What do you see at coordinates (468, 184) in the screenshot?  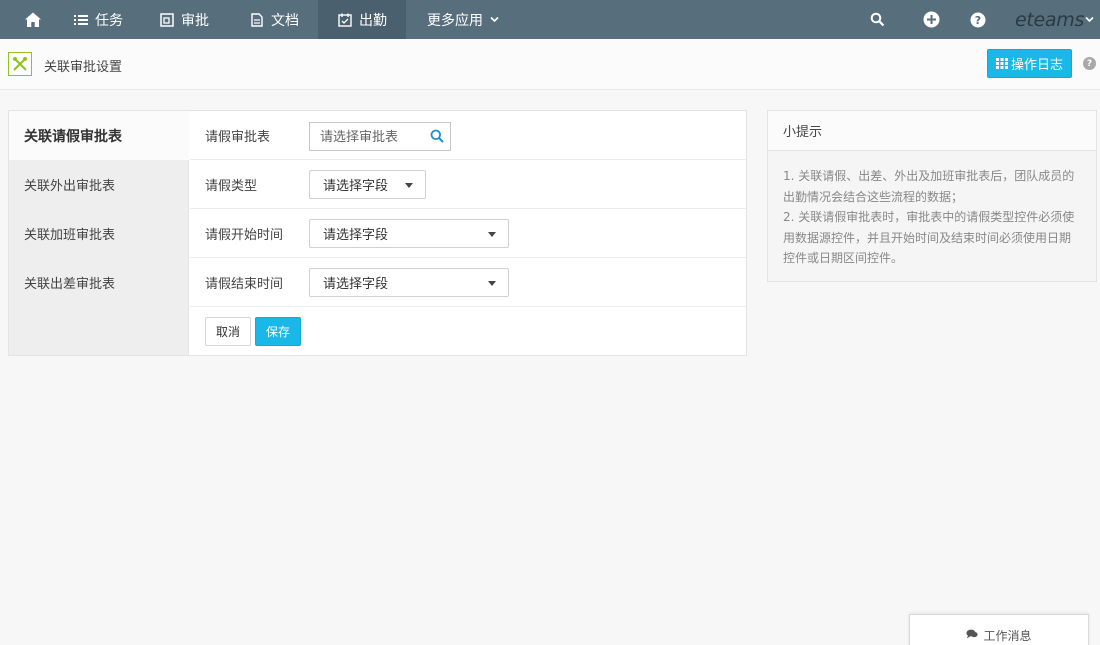 I see `form-row-leave-type: 请假类型 请选择字段` at bounding box center [468, 184].